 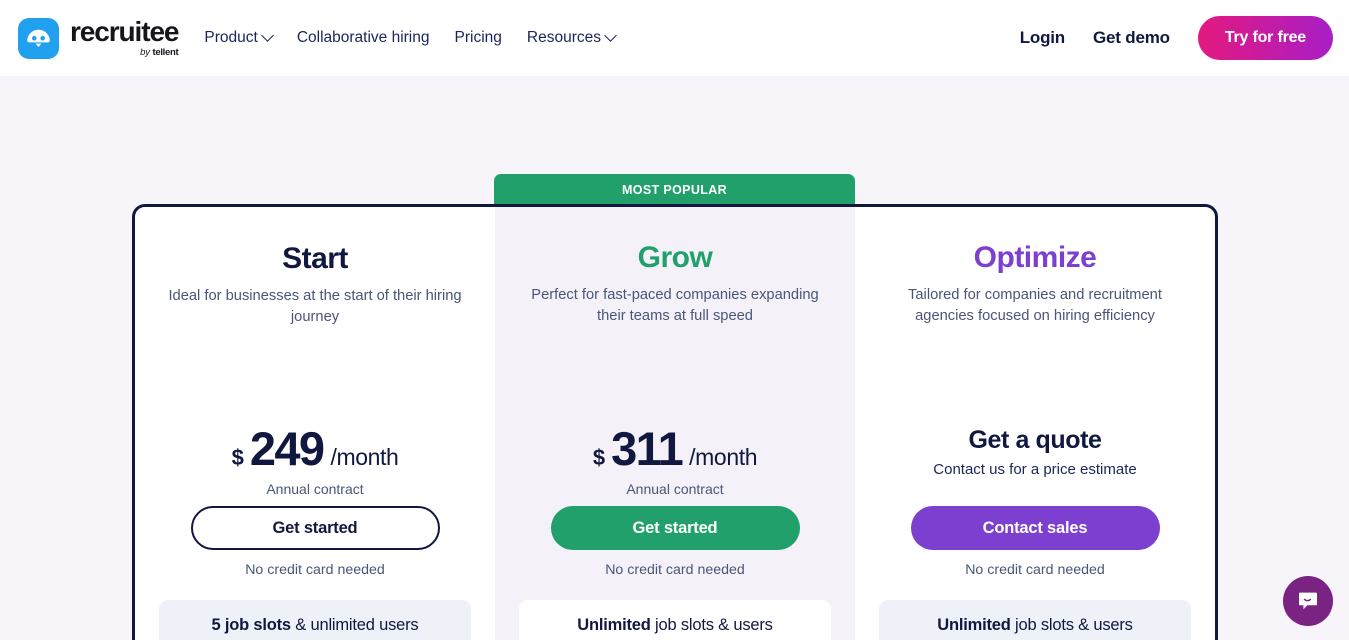 What do you see at coordinates (974, 625) in the screenshot?
I see `plan-feature-bold-optimize: Unlimited` at bounding box center [974, 625].